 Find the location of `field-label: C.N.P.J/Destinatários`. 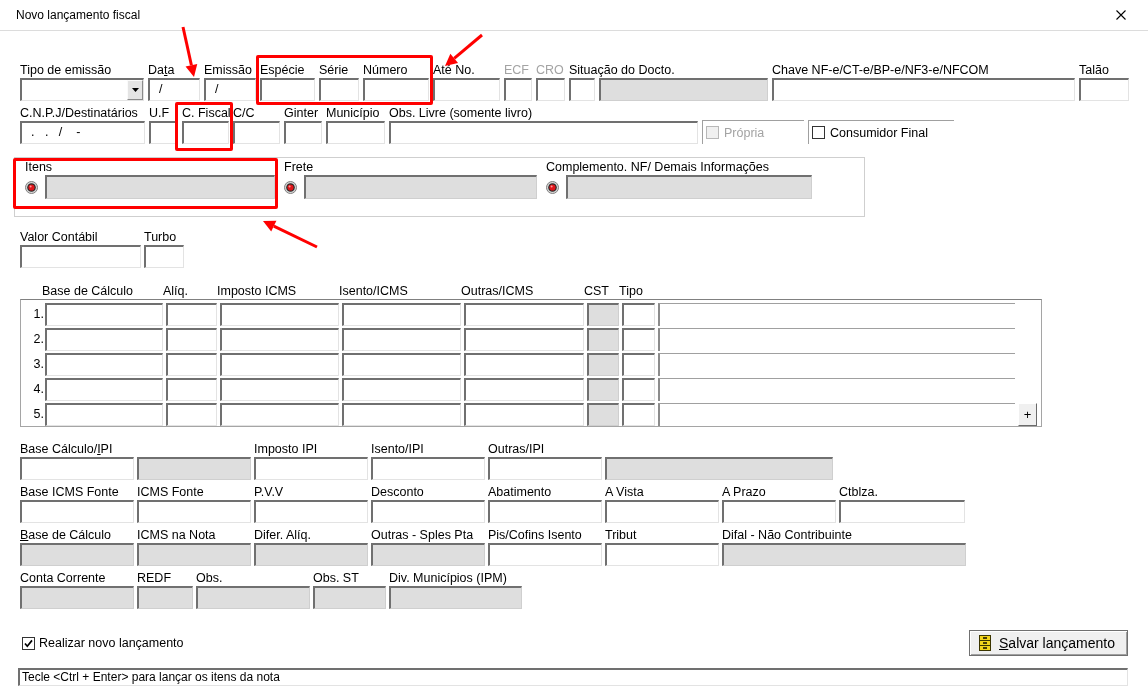

field-label: C.N.P.J/Destinatários is located at coordinates (79, 113).